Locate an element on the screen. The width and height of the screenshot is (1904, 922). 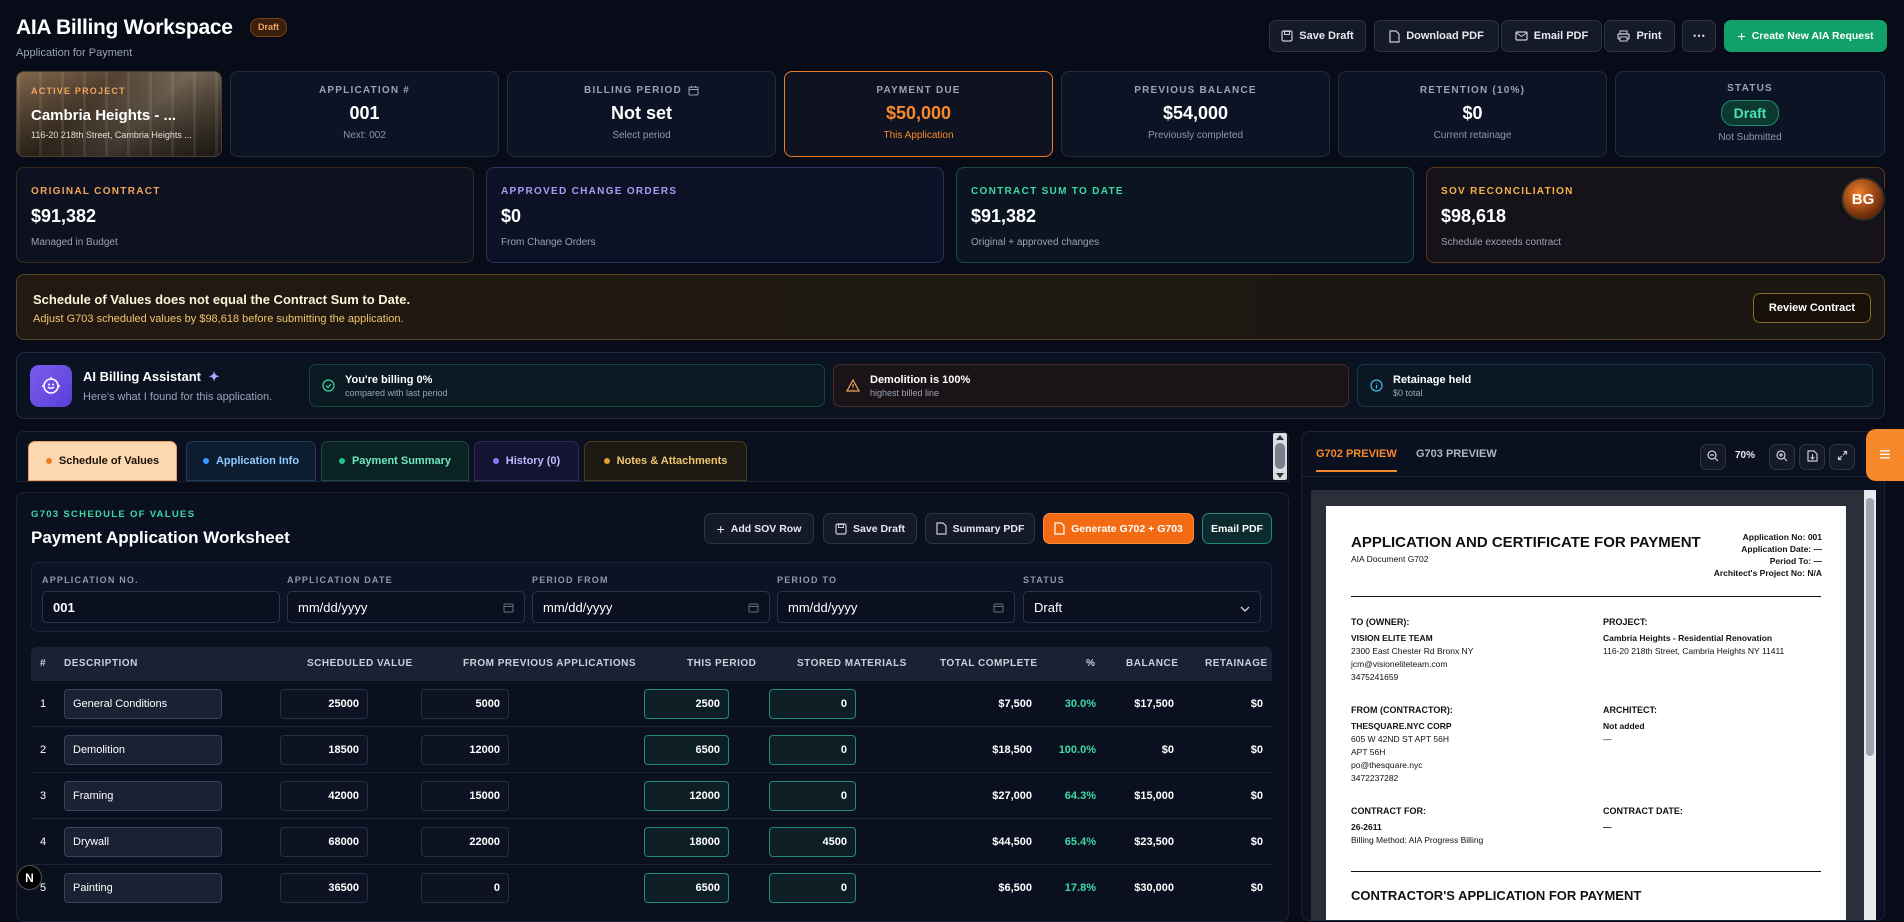
avatar: BG is located at coordinates (1863, 199).